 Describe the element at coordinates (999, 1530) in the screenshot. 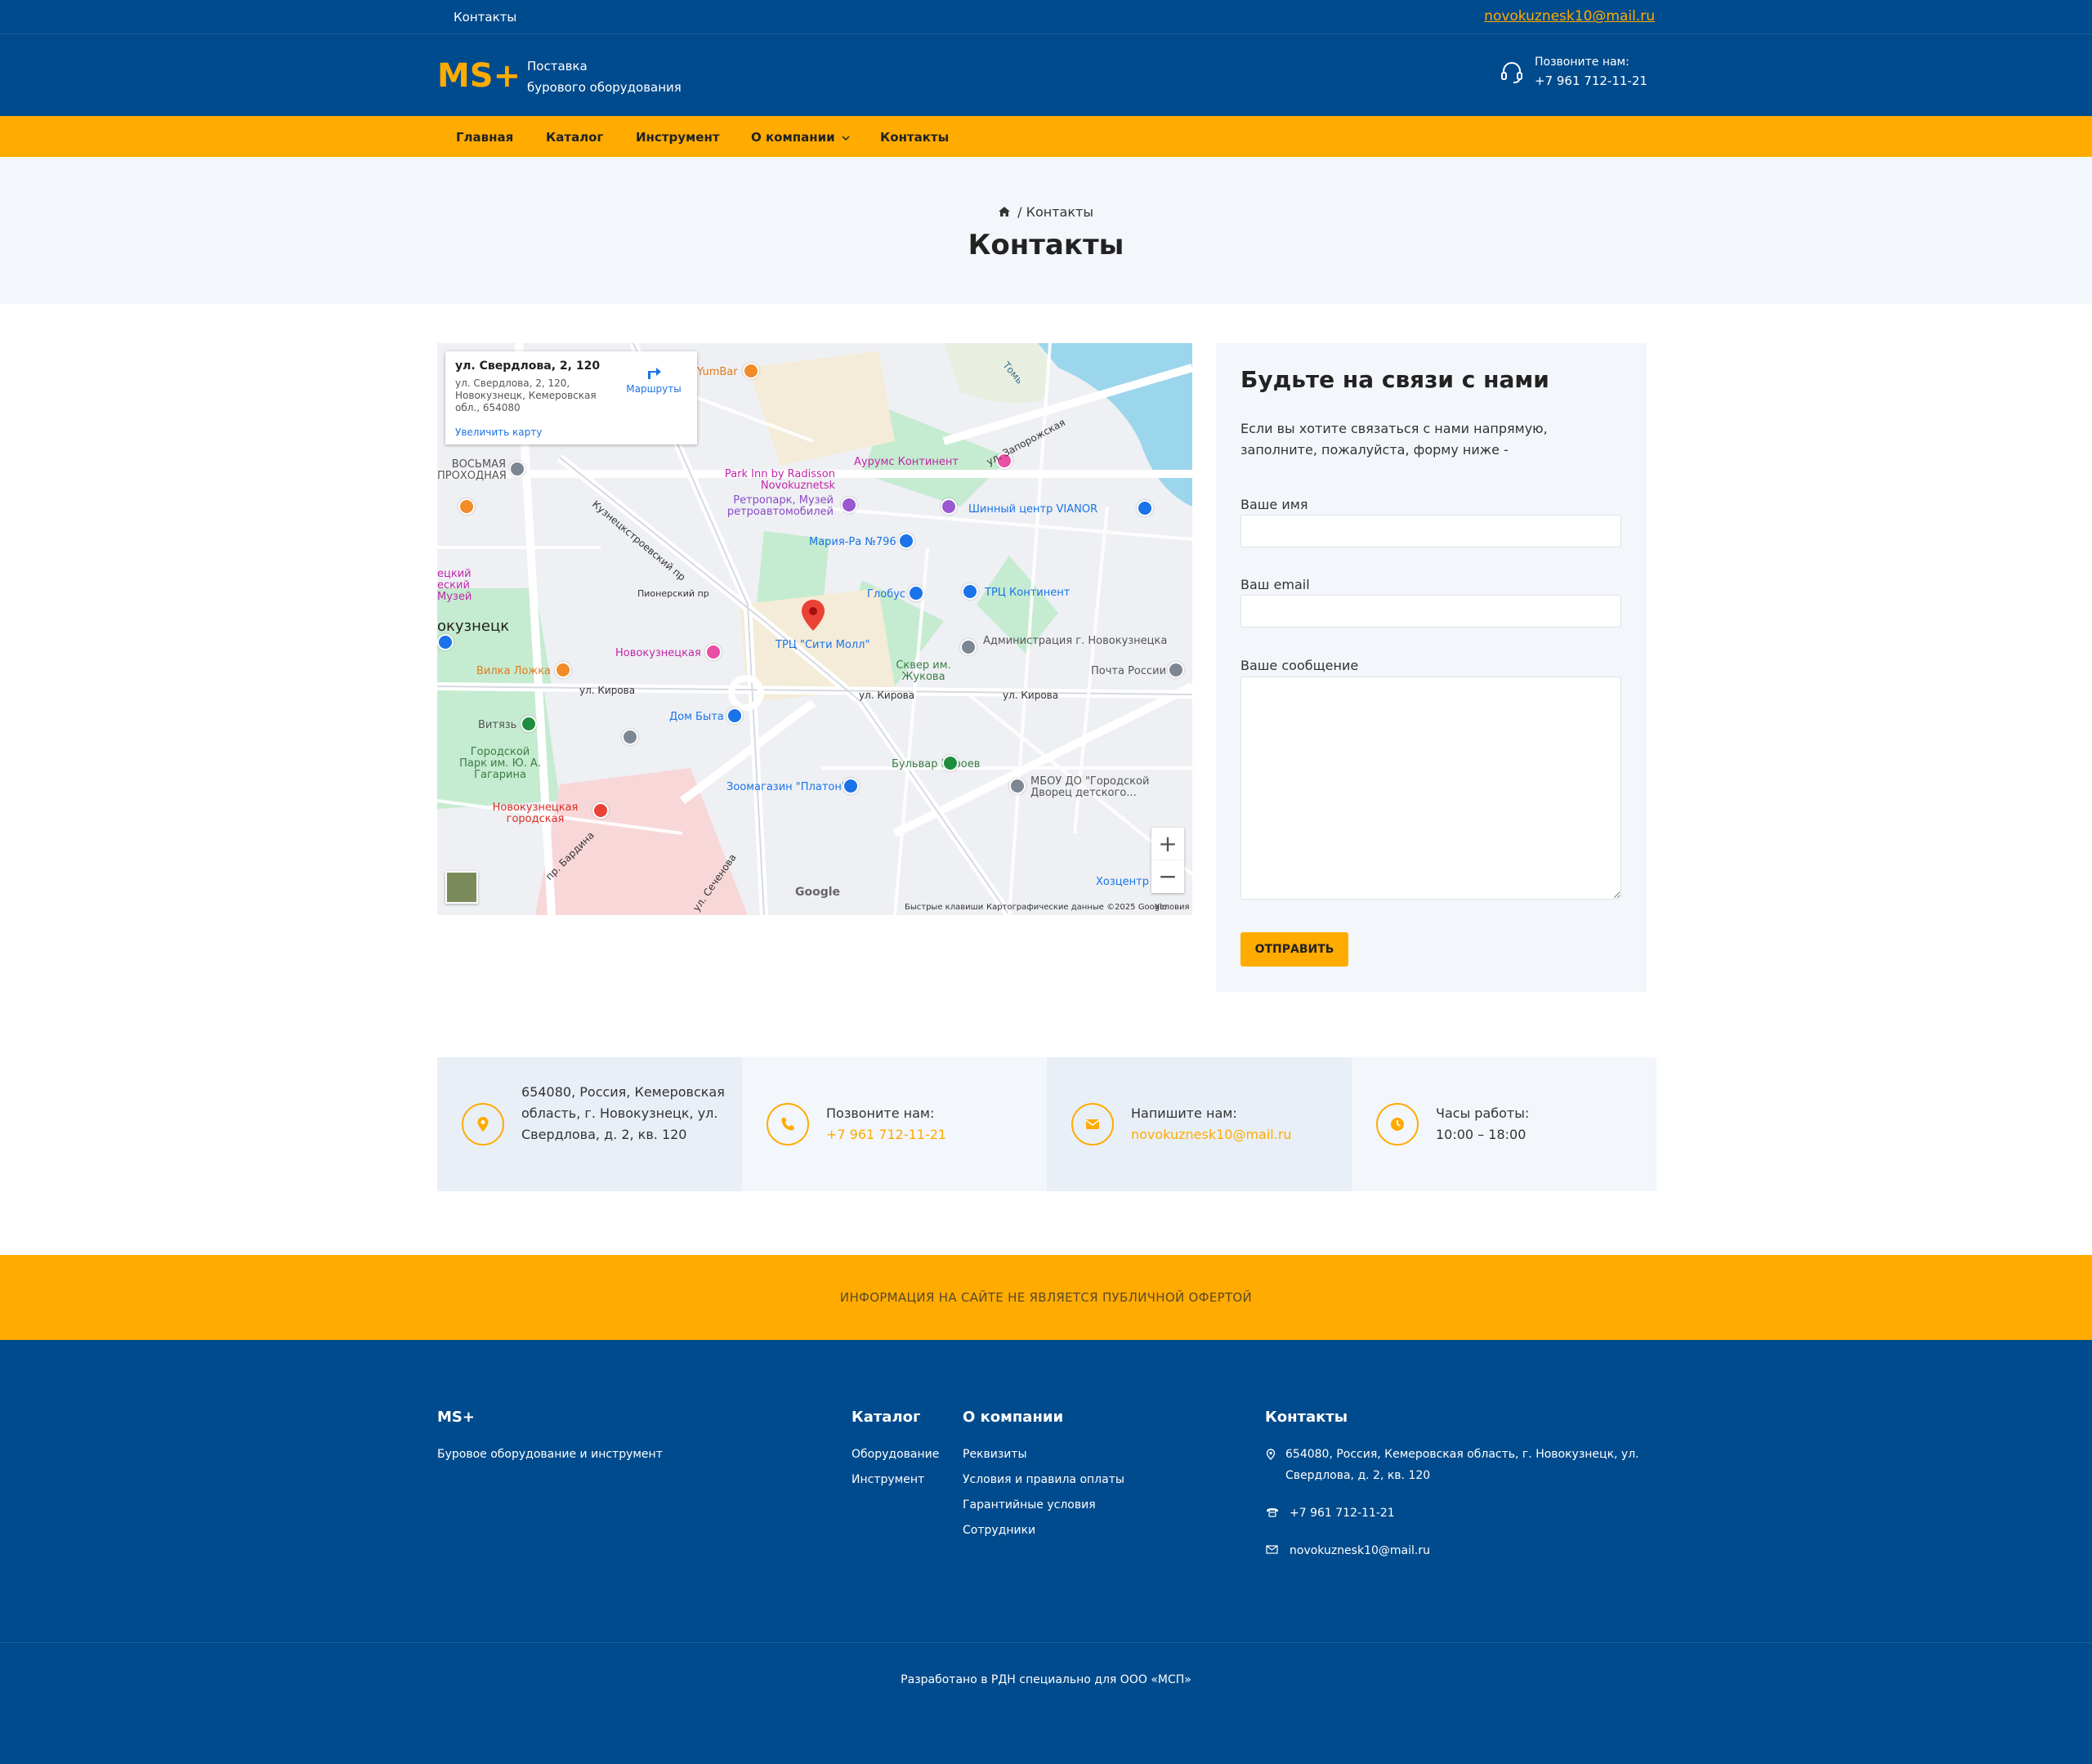

I see `footer-link-staff: Сотрудники` at that location.